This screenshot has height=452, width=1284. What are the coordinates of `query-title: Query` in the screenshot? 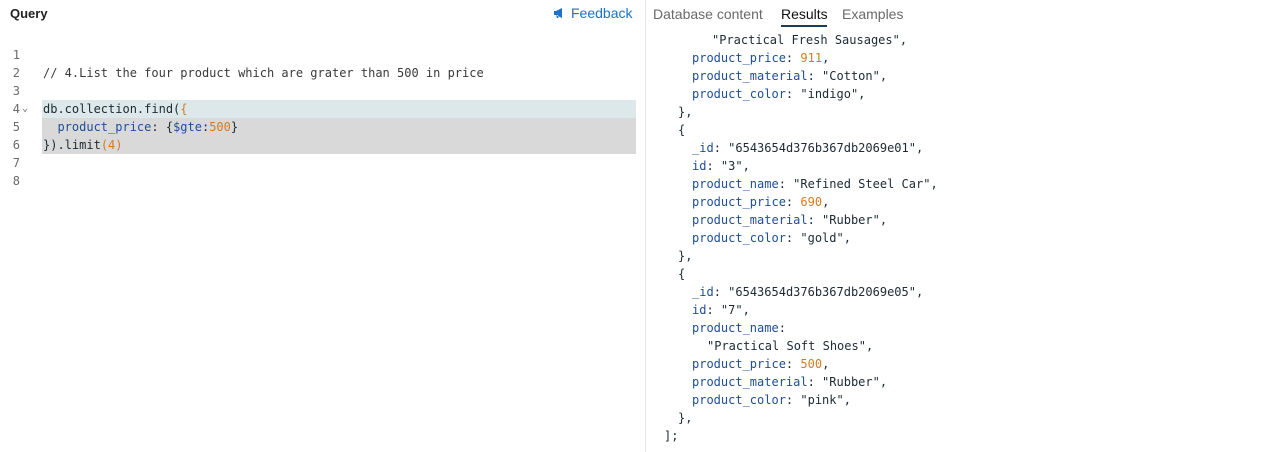 It's located at (29, 13).